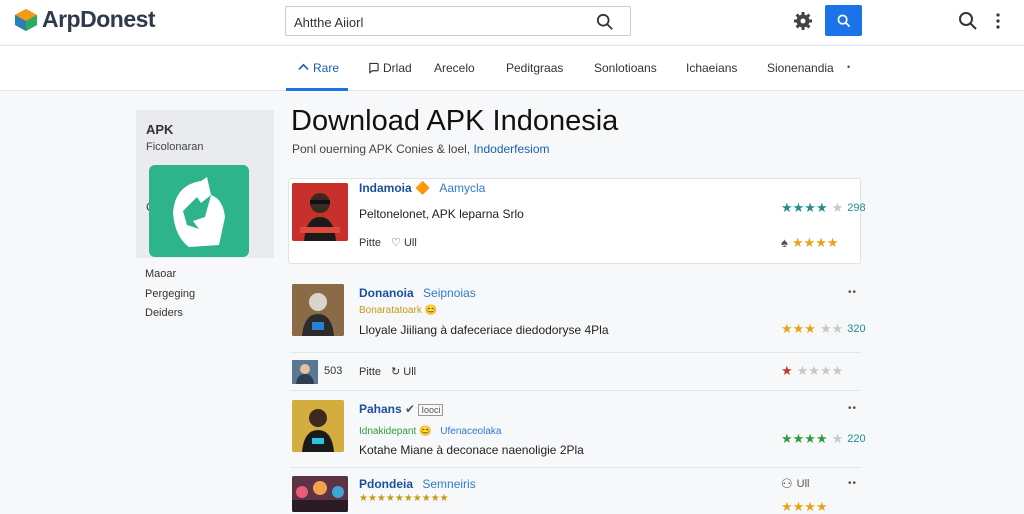  What do you see at coordinates (439, 22) in the screenshot?
I see `search-input` at bounding box center [439, 22].